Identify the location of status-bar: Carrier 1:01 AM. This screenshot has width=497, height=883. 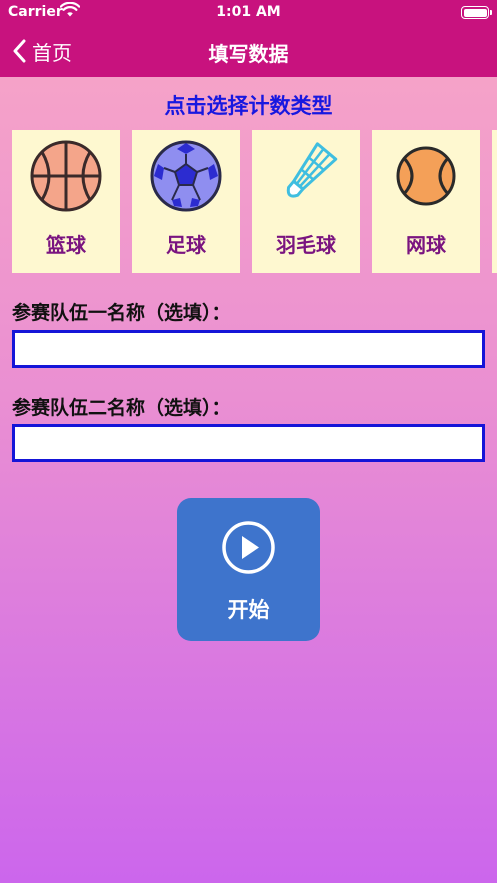
(248, 13).